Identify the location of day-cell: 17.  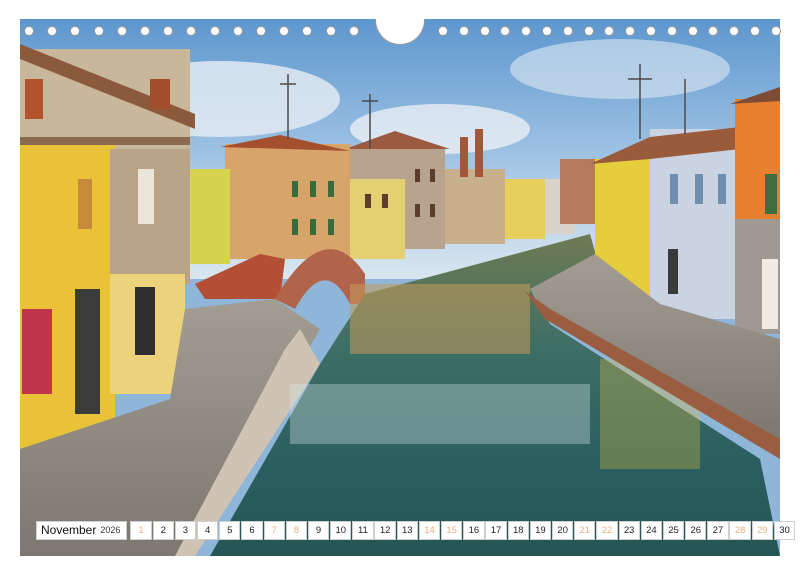
(496, 530).